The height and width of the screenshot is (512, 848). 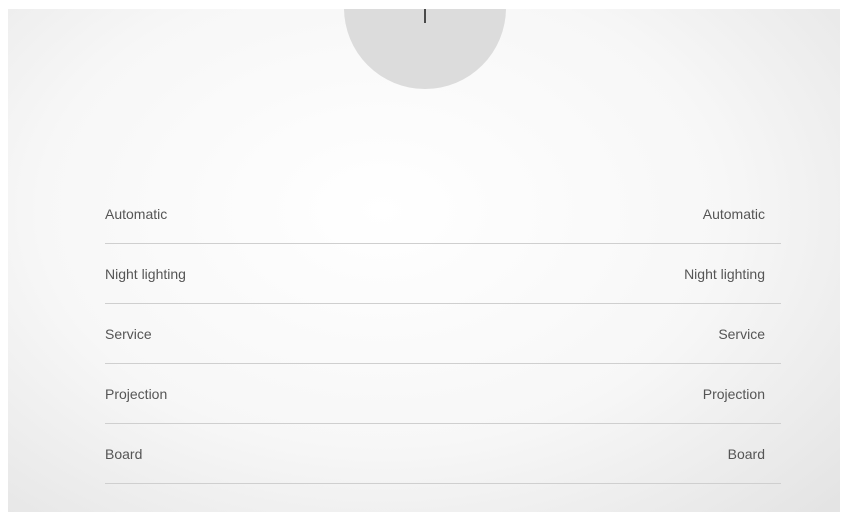 I want to click on mode-dial, so click(x=425, y=49).